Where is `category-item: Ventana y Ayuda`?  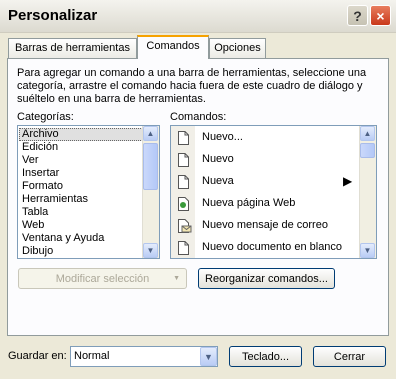
category-item: Ventana y Ayuda is located at coordinates (81, 238).